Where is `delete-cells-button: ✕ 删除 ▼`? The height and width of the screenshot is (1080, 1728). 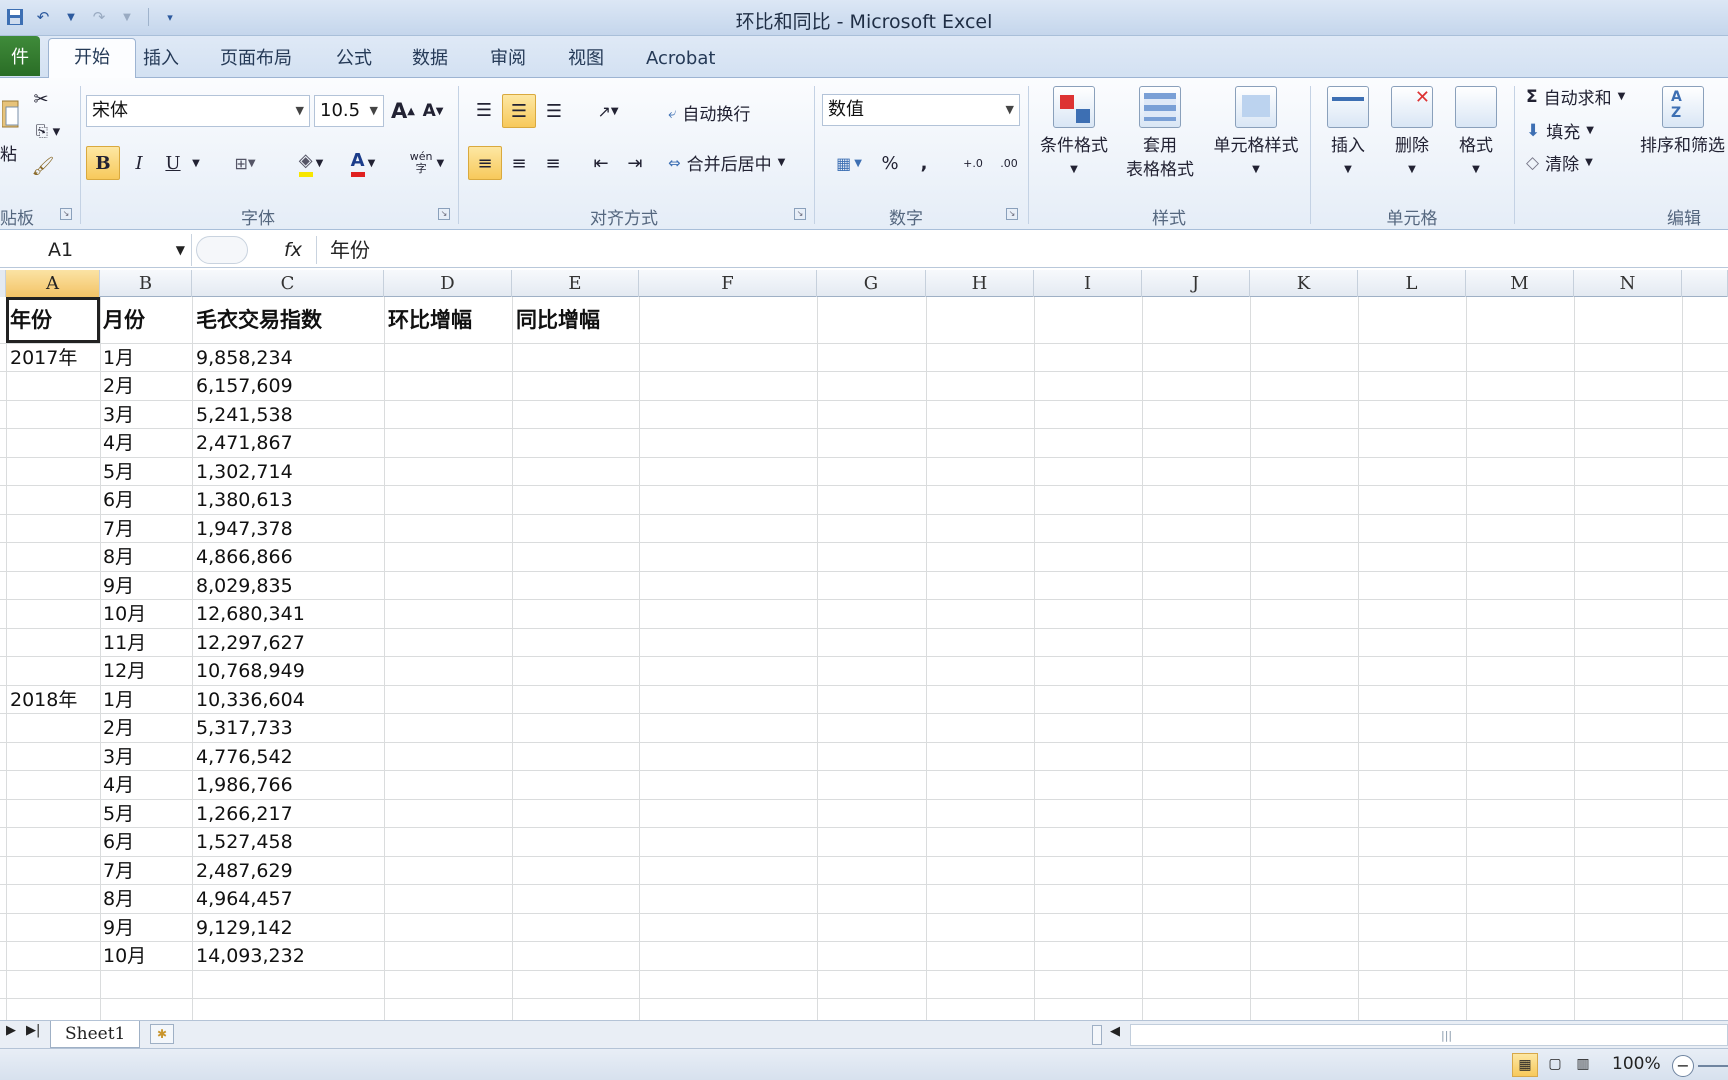 delete-cells-button: ✕ 删除 ▼ is located at coordinates (1412, 134).